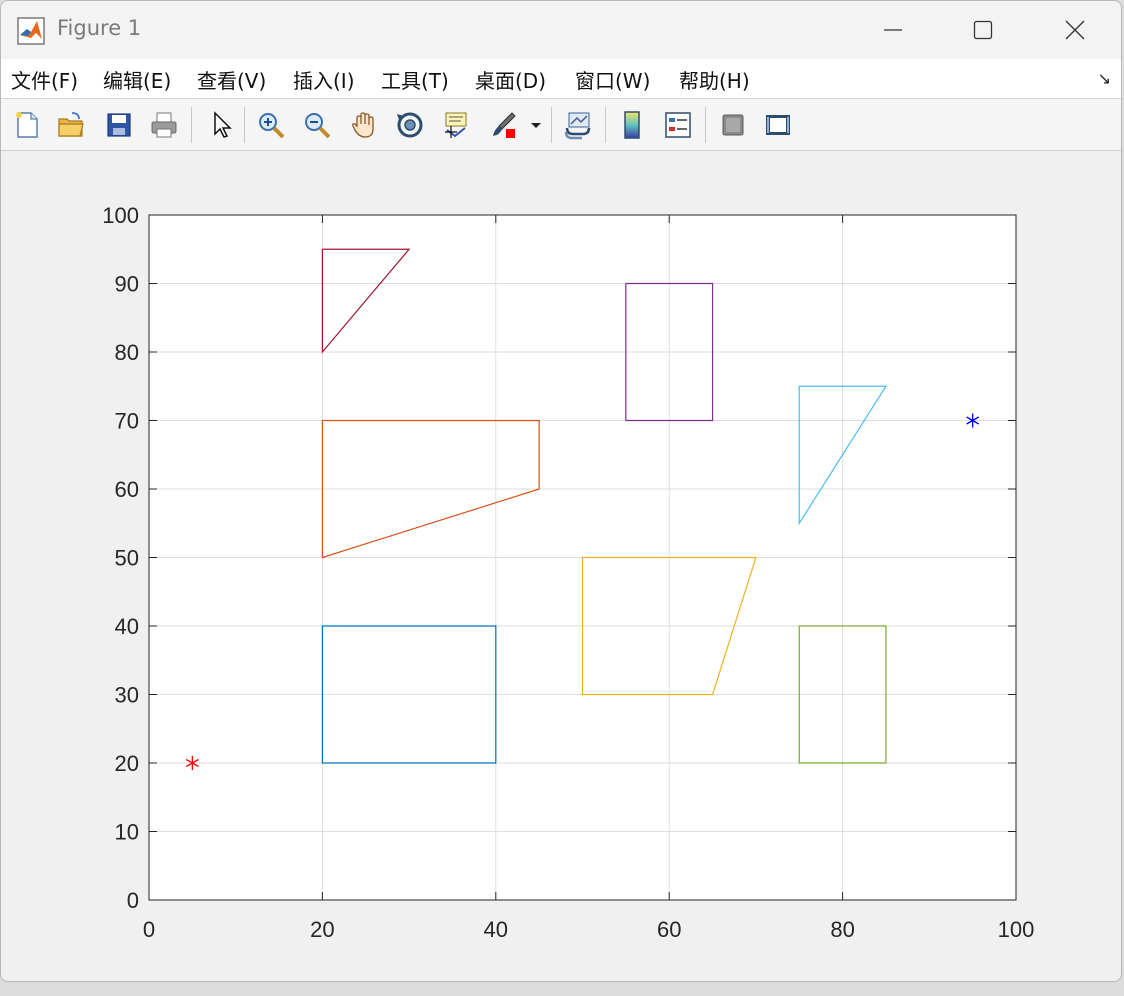 The width and height of the screenshot is (1124, 996). What do you see at coordinates (496, 929) in the screenshot?
I see `x-tick-label: 40` at bounding box center [496, 929].